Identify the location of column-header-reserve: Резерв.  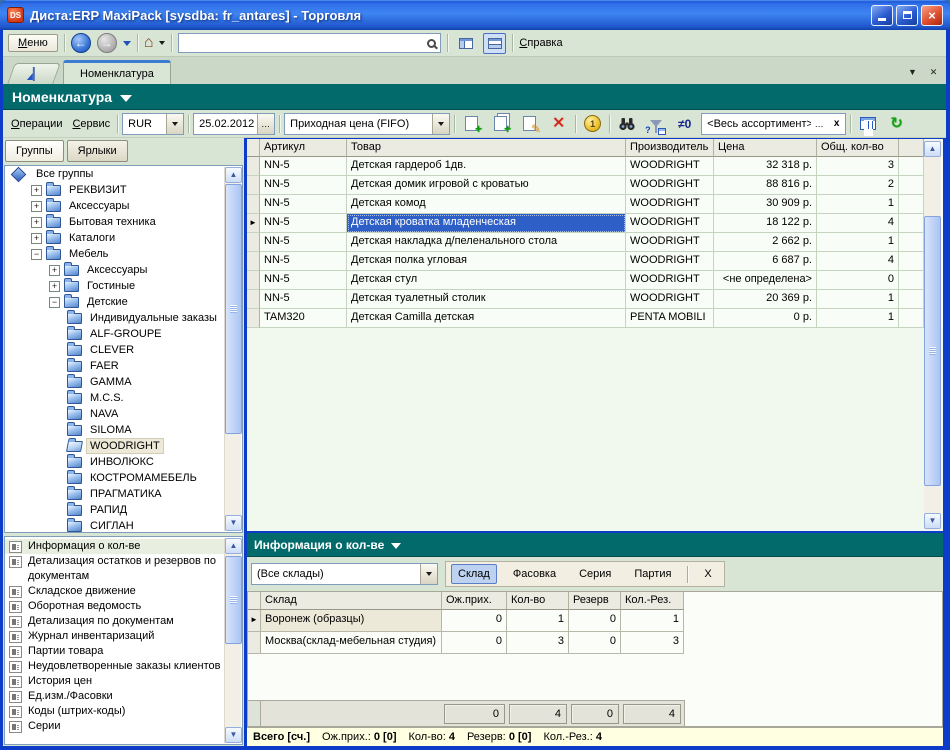
(595, 601).